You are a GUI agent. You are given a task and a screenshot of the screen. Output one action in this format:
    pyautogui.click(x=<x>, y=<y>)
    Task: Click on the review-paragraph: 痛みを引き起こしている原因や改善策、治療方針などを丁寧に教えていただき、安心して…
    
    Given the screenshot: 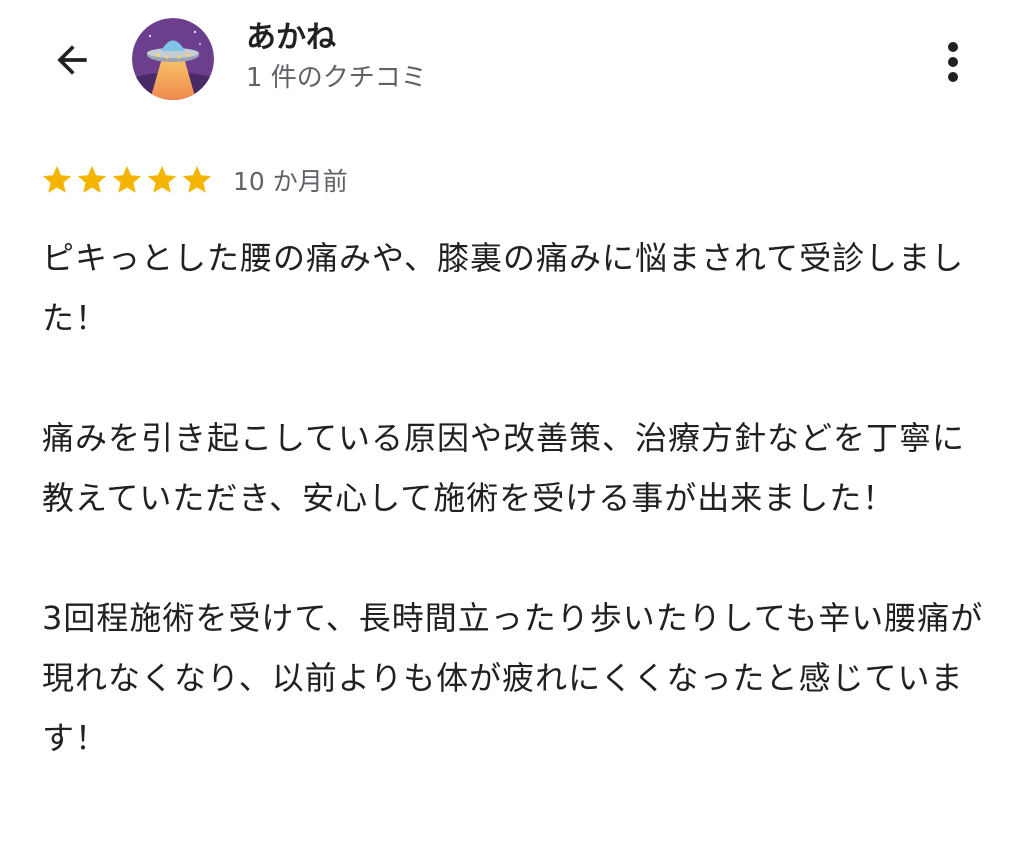 What is the action you would take?
    pyautogui.click(x=504, y=468)
    